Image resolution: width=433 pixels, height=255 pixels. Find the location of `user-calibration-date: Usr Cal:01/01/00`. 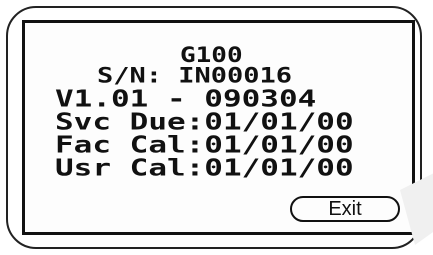

user-calibration-date: Usr Cal:01/01/00 is located at coordinates (204, 168).